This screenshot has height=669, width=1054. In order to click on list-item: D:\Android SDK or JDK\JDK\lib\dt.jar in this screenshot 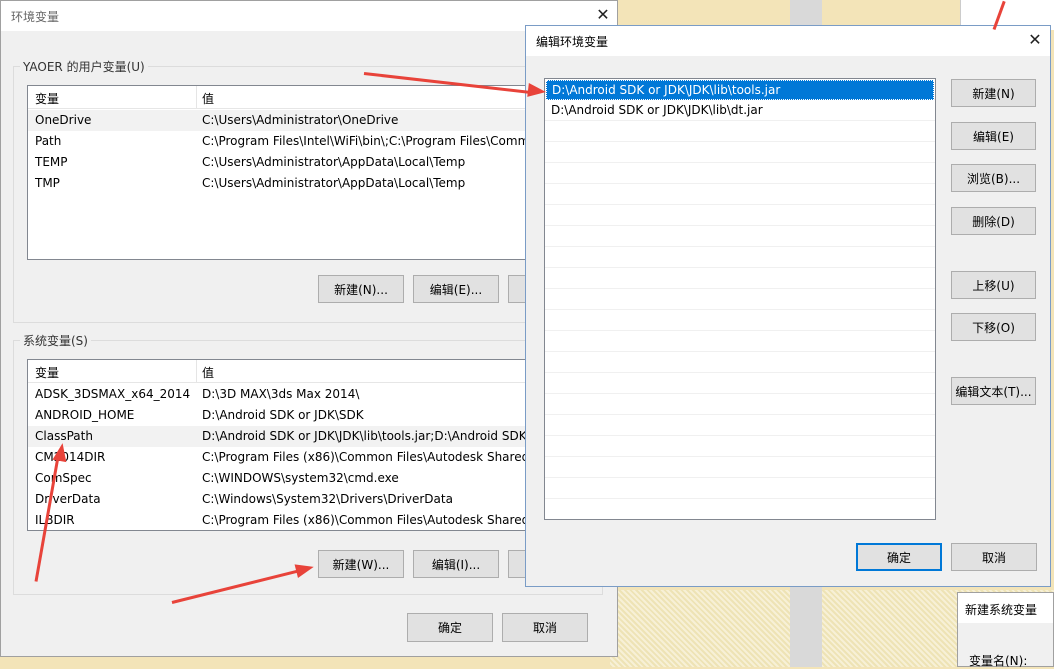, I will do `click(740, 111)`.